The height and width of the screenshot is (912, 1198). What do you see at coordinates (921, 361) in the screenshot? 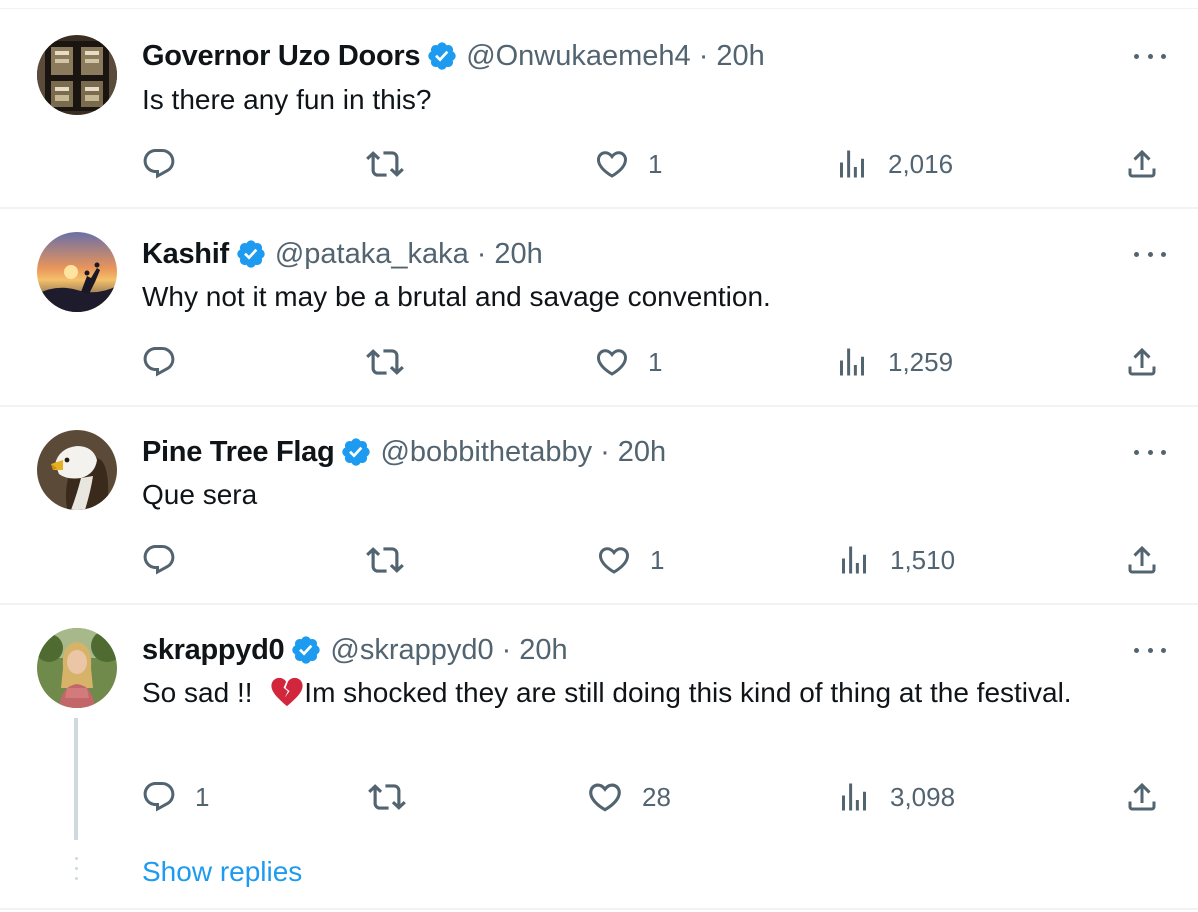
I see `views-count: 1,259` at bounding box center [921, 361].